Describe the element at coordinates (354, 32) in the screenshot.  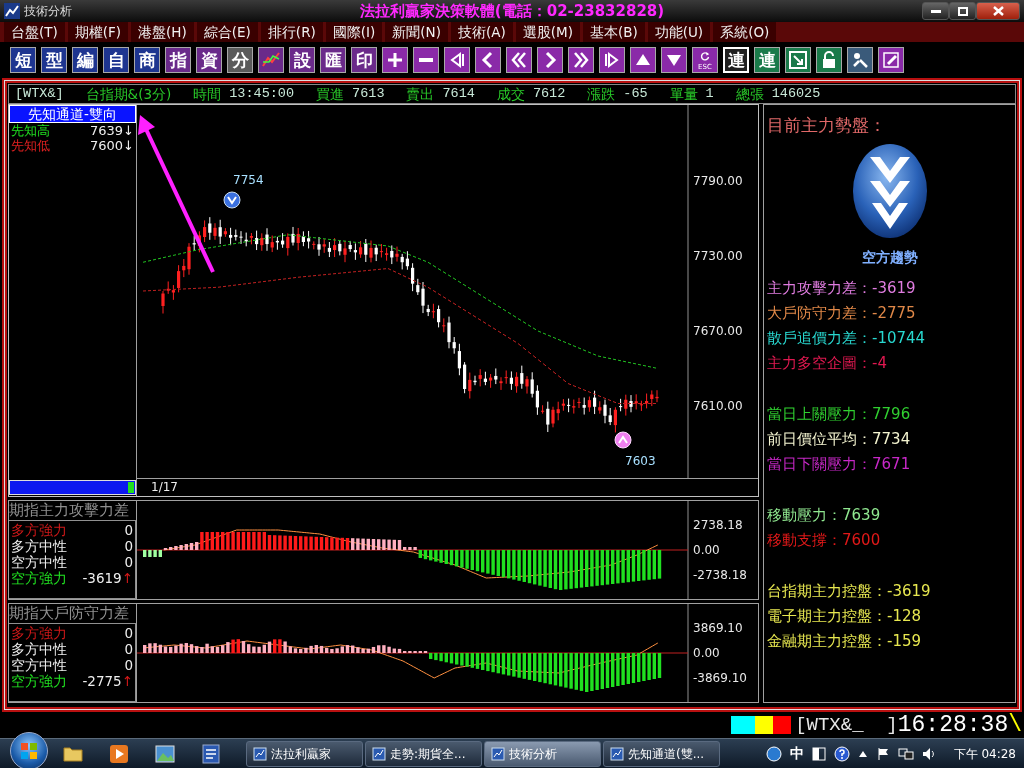
I see `menu-item: 國際(I)` at that location.